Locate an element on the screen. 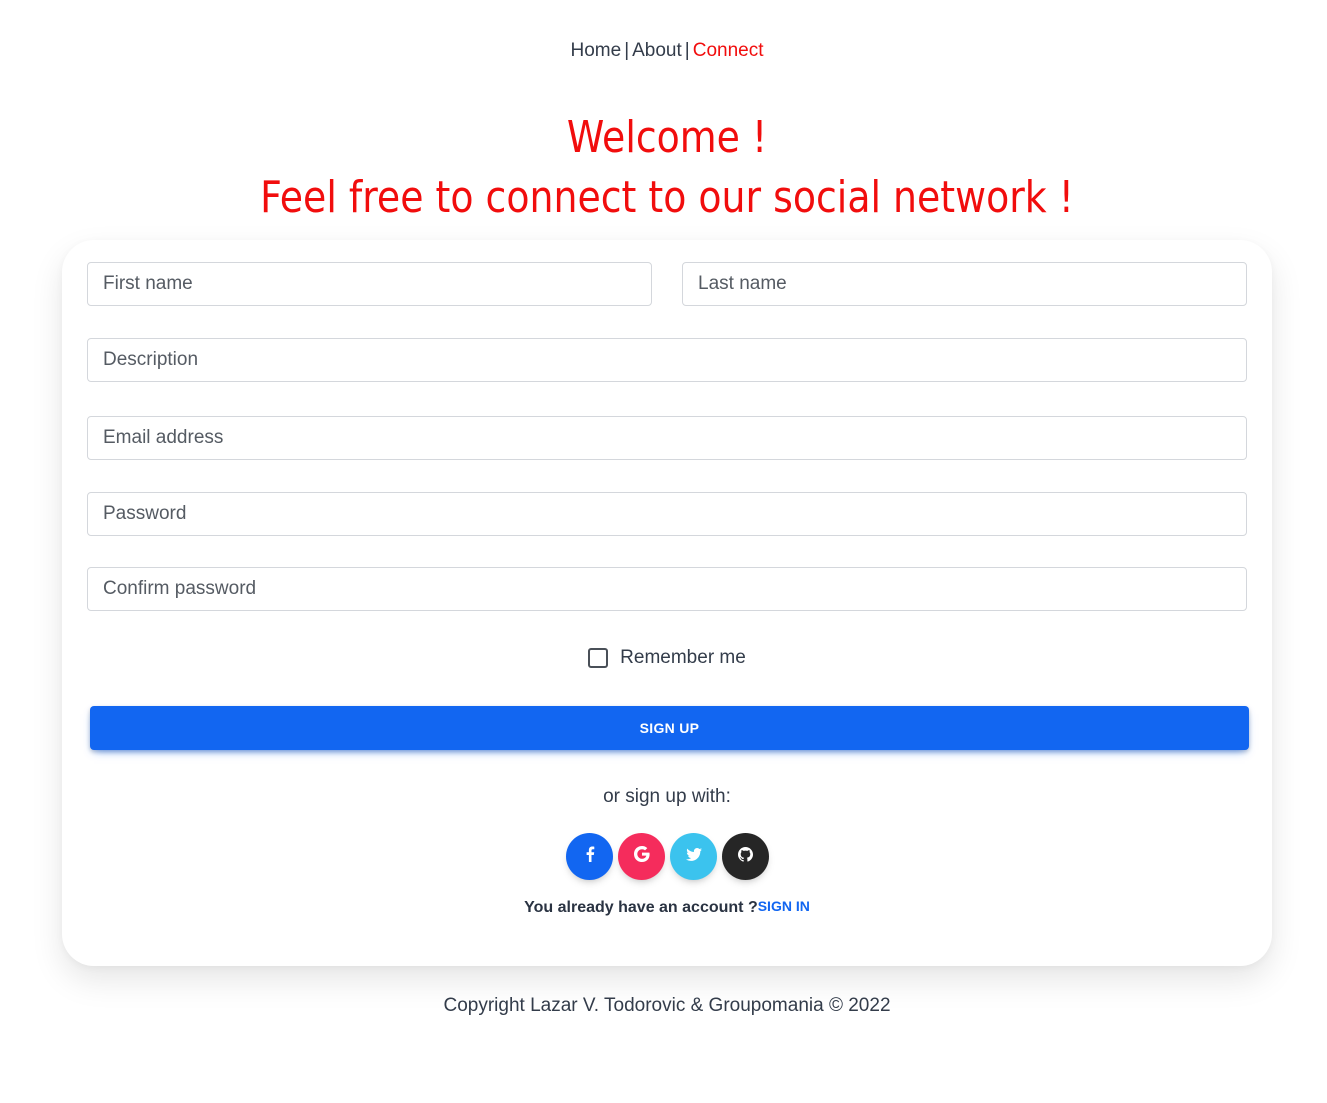  remember-me-label: Remember me is located at coordinates (683, 657).